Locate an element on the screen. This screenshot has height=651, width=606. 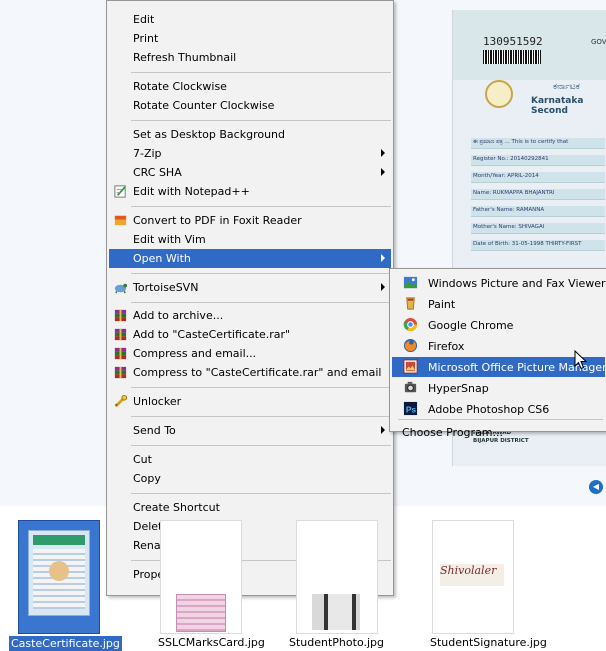
svg-text: Ps is located at coordinates (411, 409).